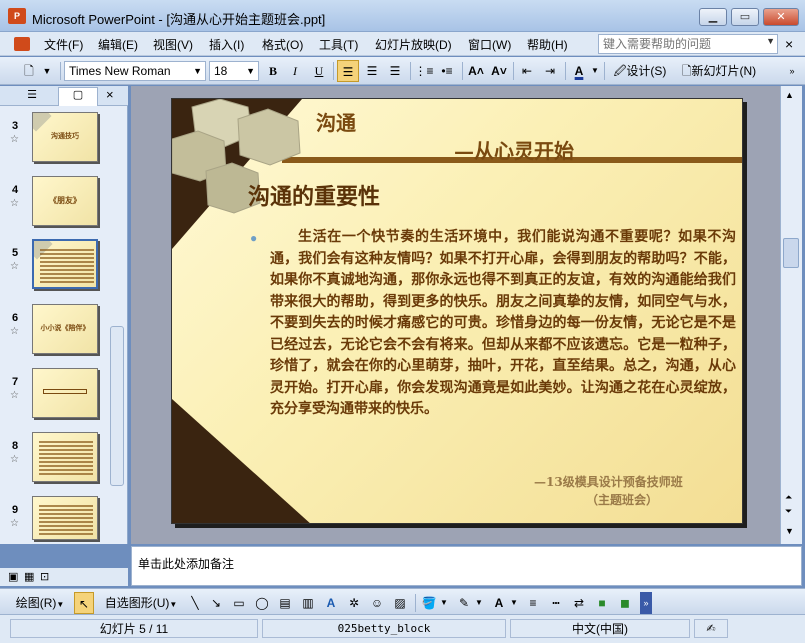  Describe the element at coordinates (514, 151) in the screenshot. I see `slide-title-line2: —从心灵开始` at that location.